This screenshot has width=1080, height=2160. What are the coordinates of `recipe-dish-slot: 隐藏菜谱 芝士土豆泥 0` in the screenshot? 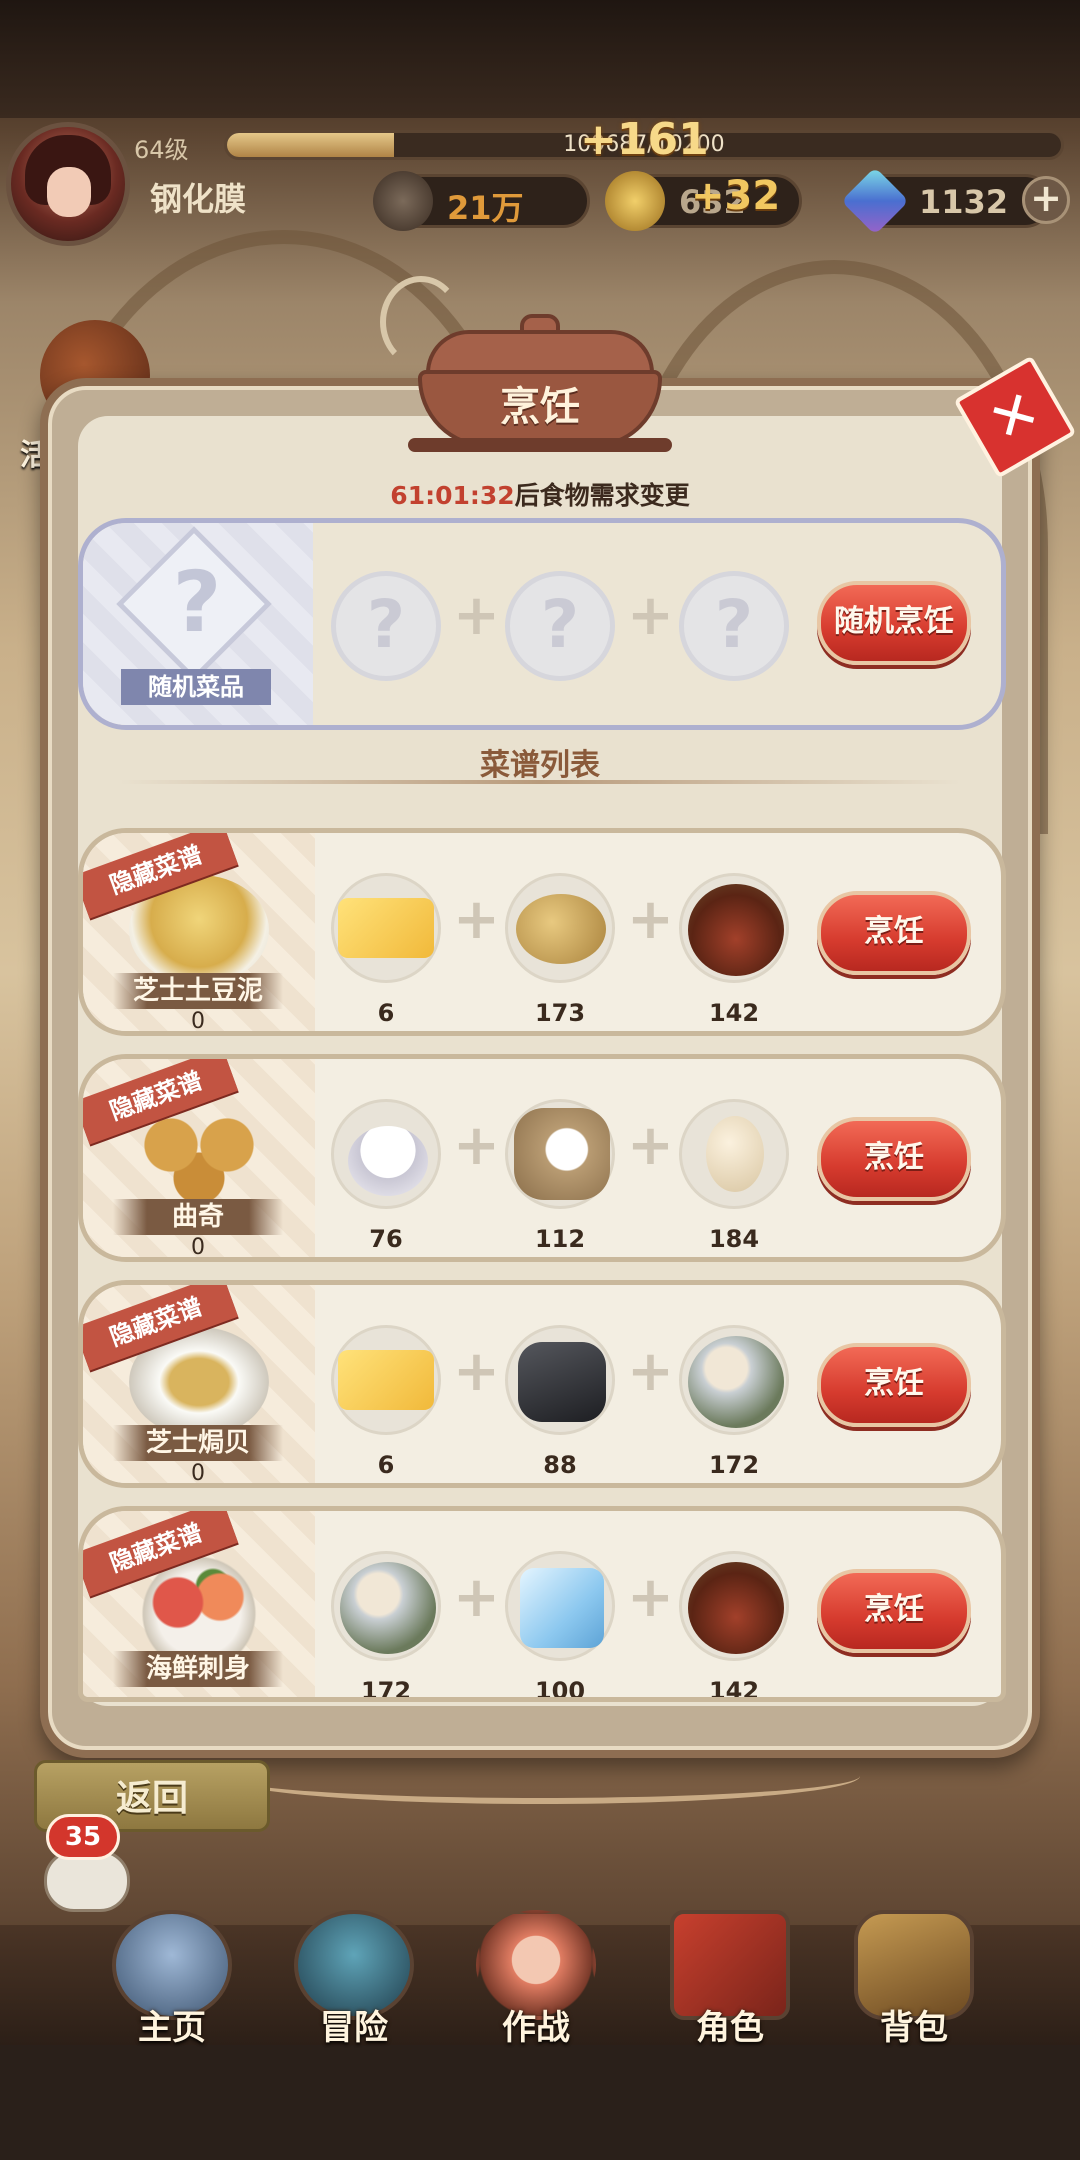 It's located at (199, 932).